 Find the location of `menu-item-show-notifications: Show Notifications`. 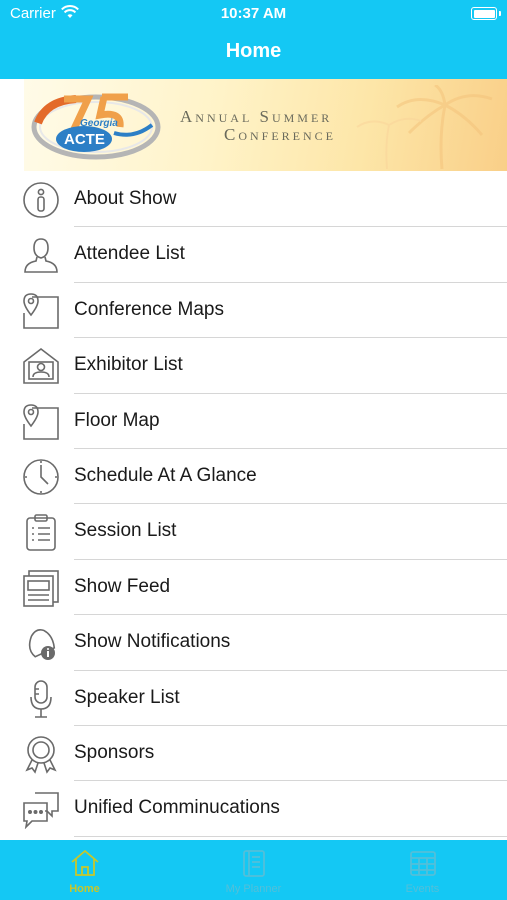

menu-item-show-notifications: Show Notifications is located at coordinates (253, 643).